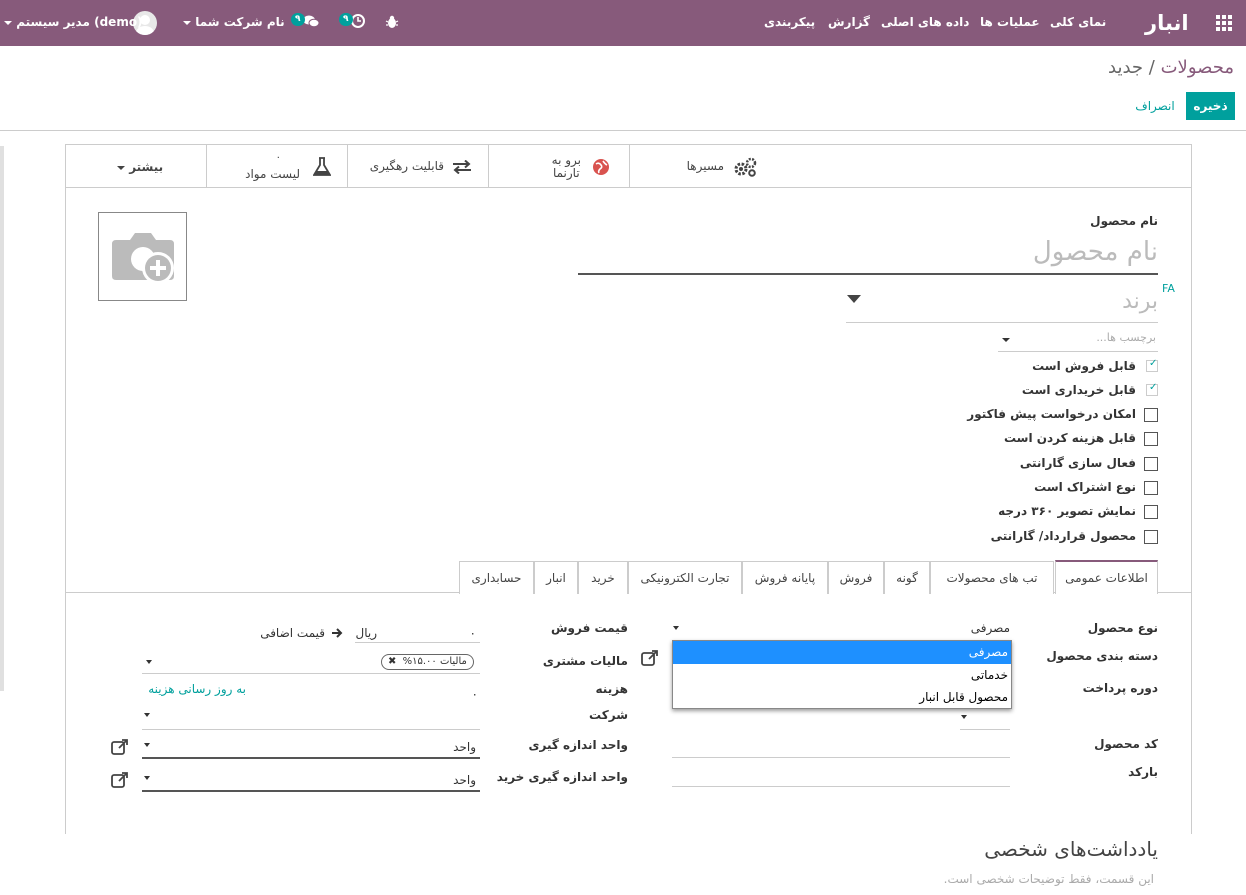  I want to click on company-select, so click(311, 729).